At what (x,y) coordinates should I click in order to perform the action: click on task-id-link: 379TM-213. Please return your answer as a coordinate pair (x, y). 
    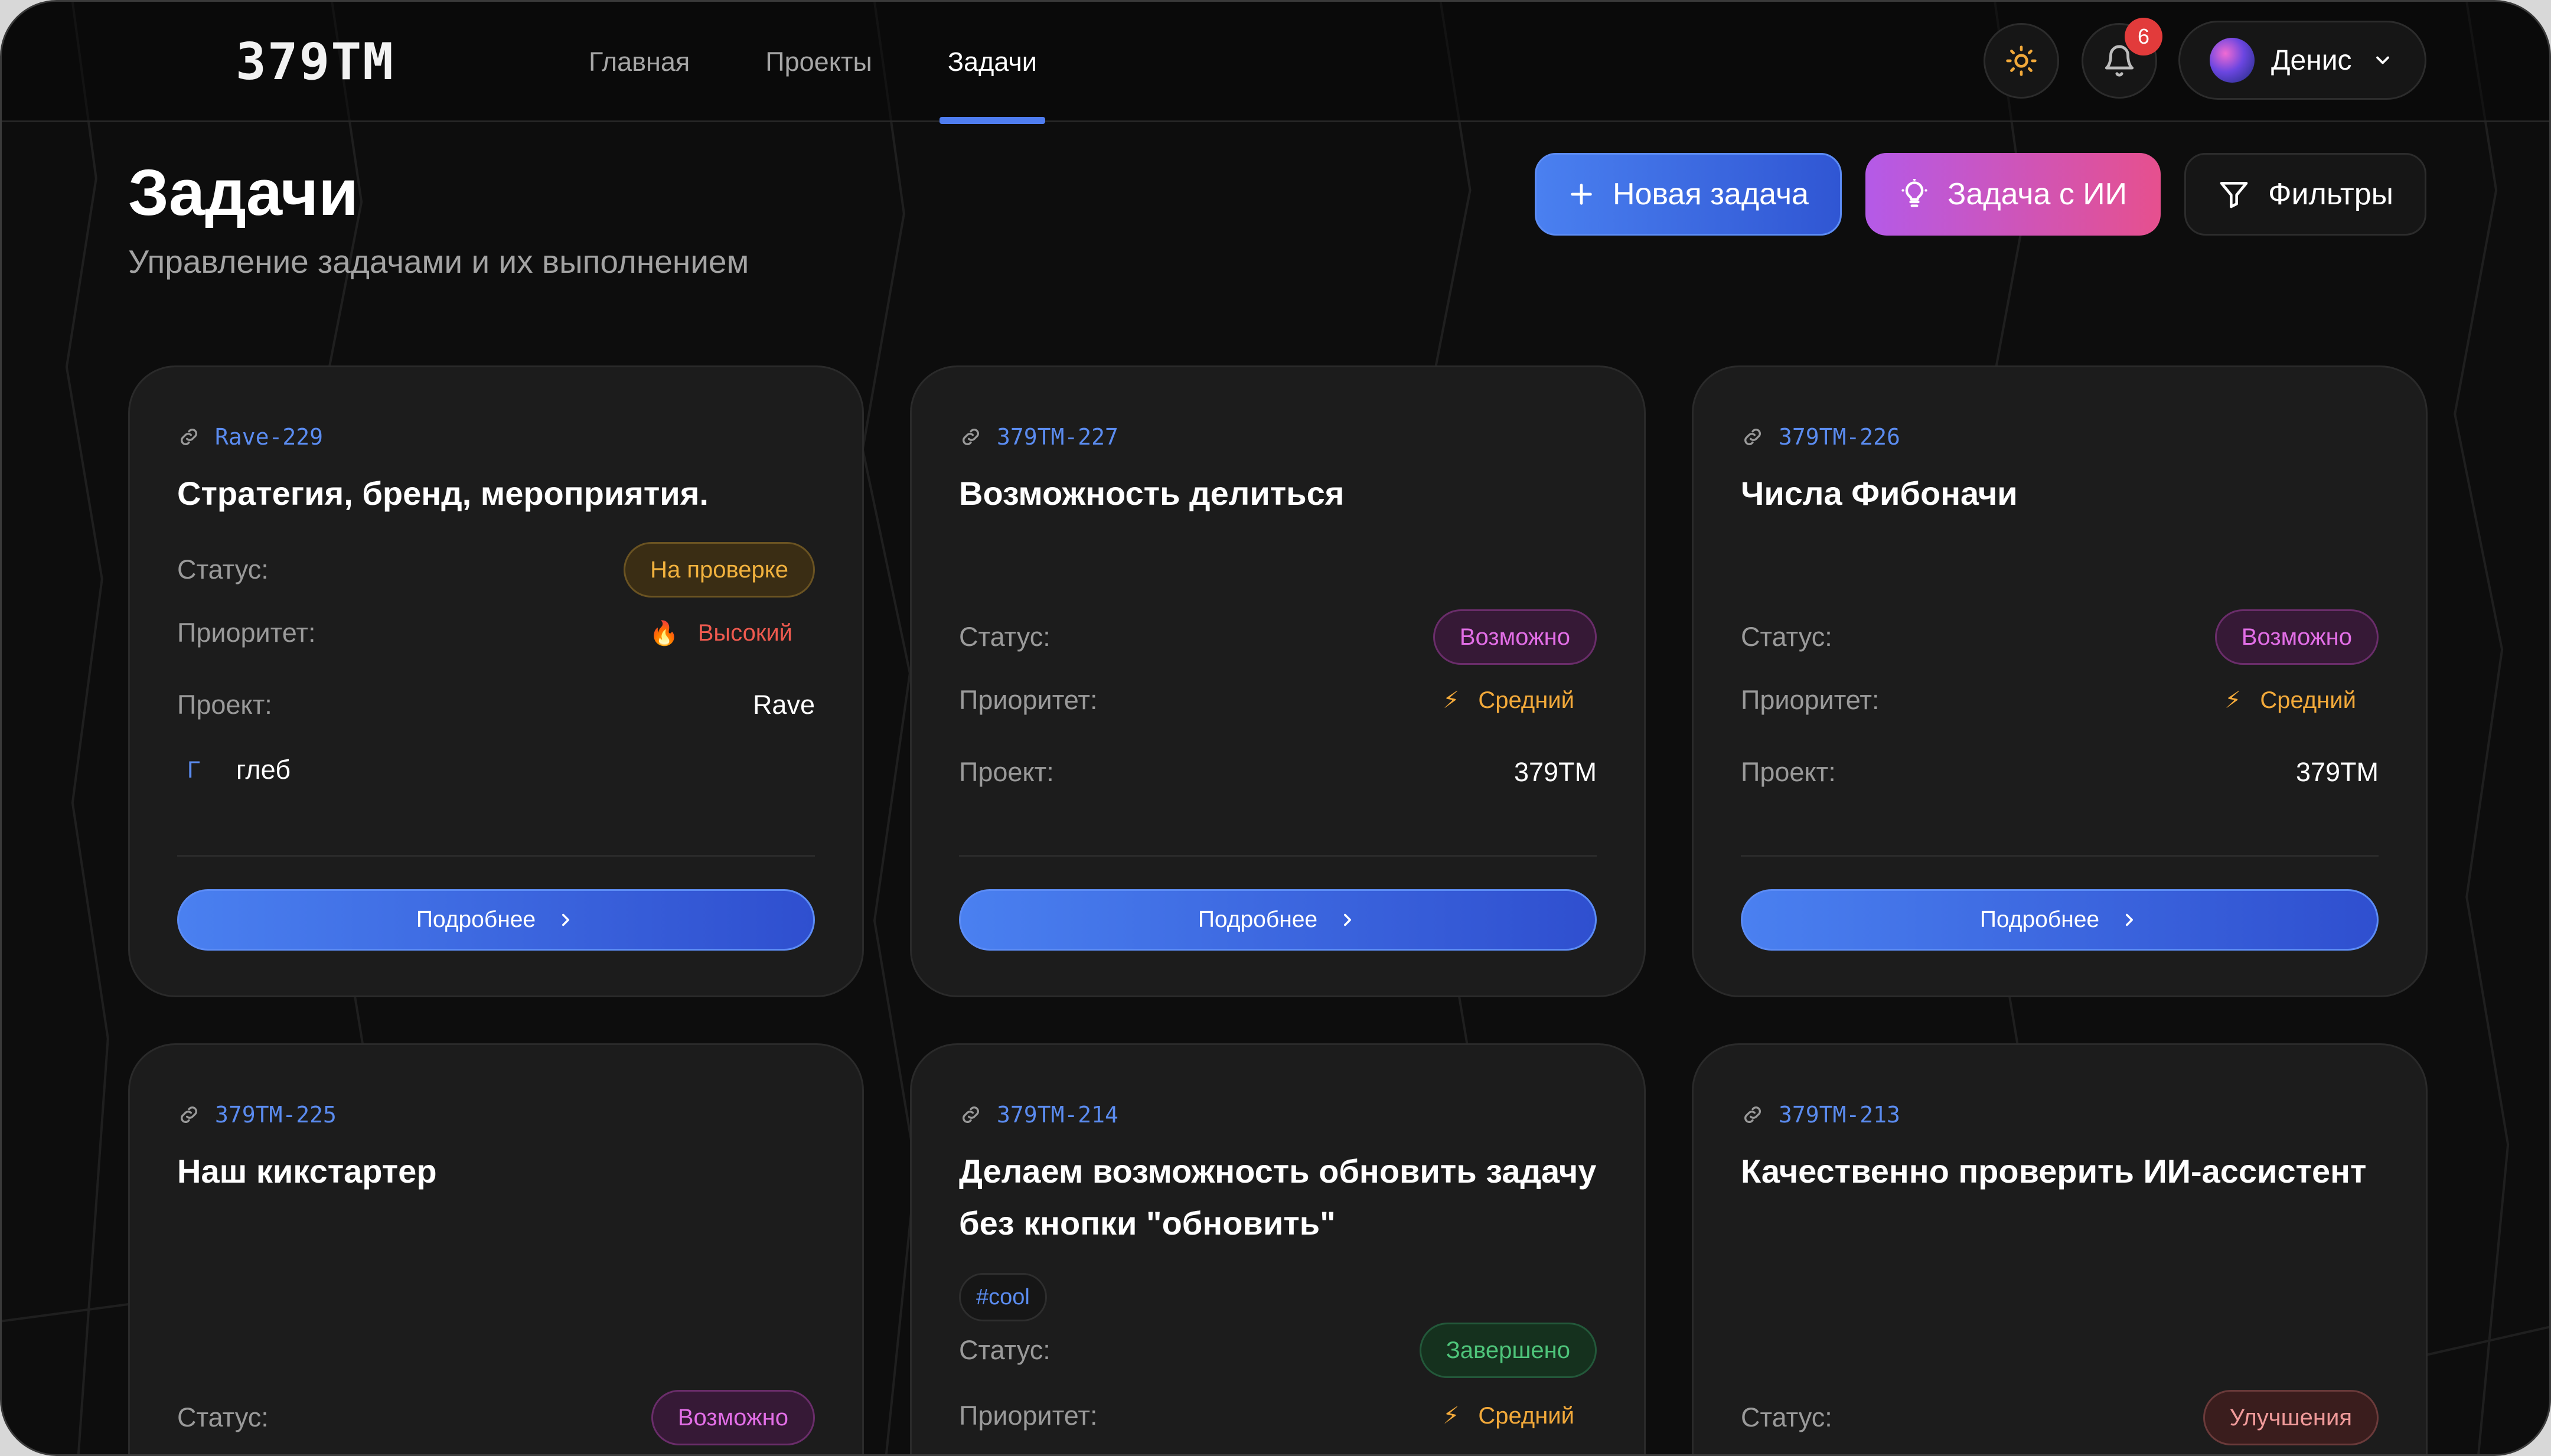
    Looking at the image, I should click on (1820, 1115).